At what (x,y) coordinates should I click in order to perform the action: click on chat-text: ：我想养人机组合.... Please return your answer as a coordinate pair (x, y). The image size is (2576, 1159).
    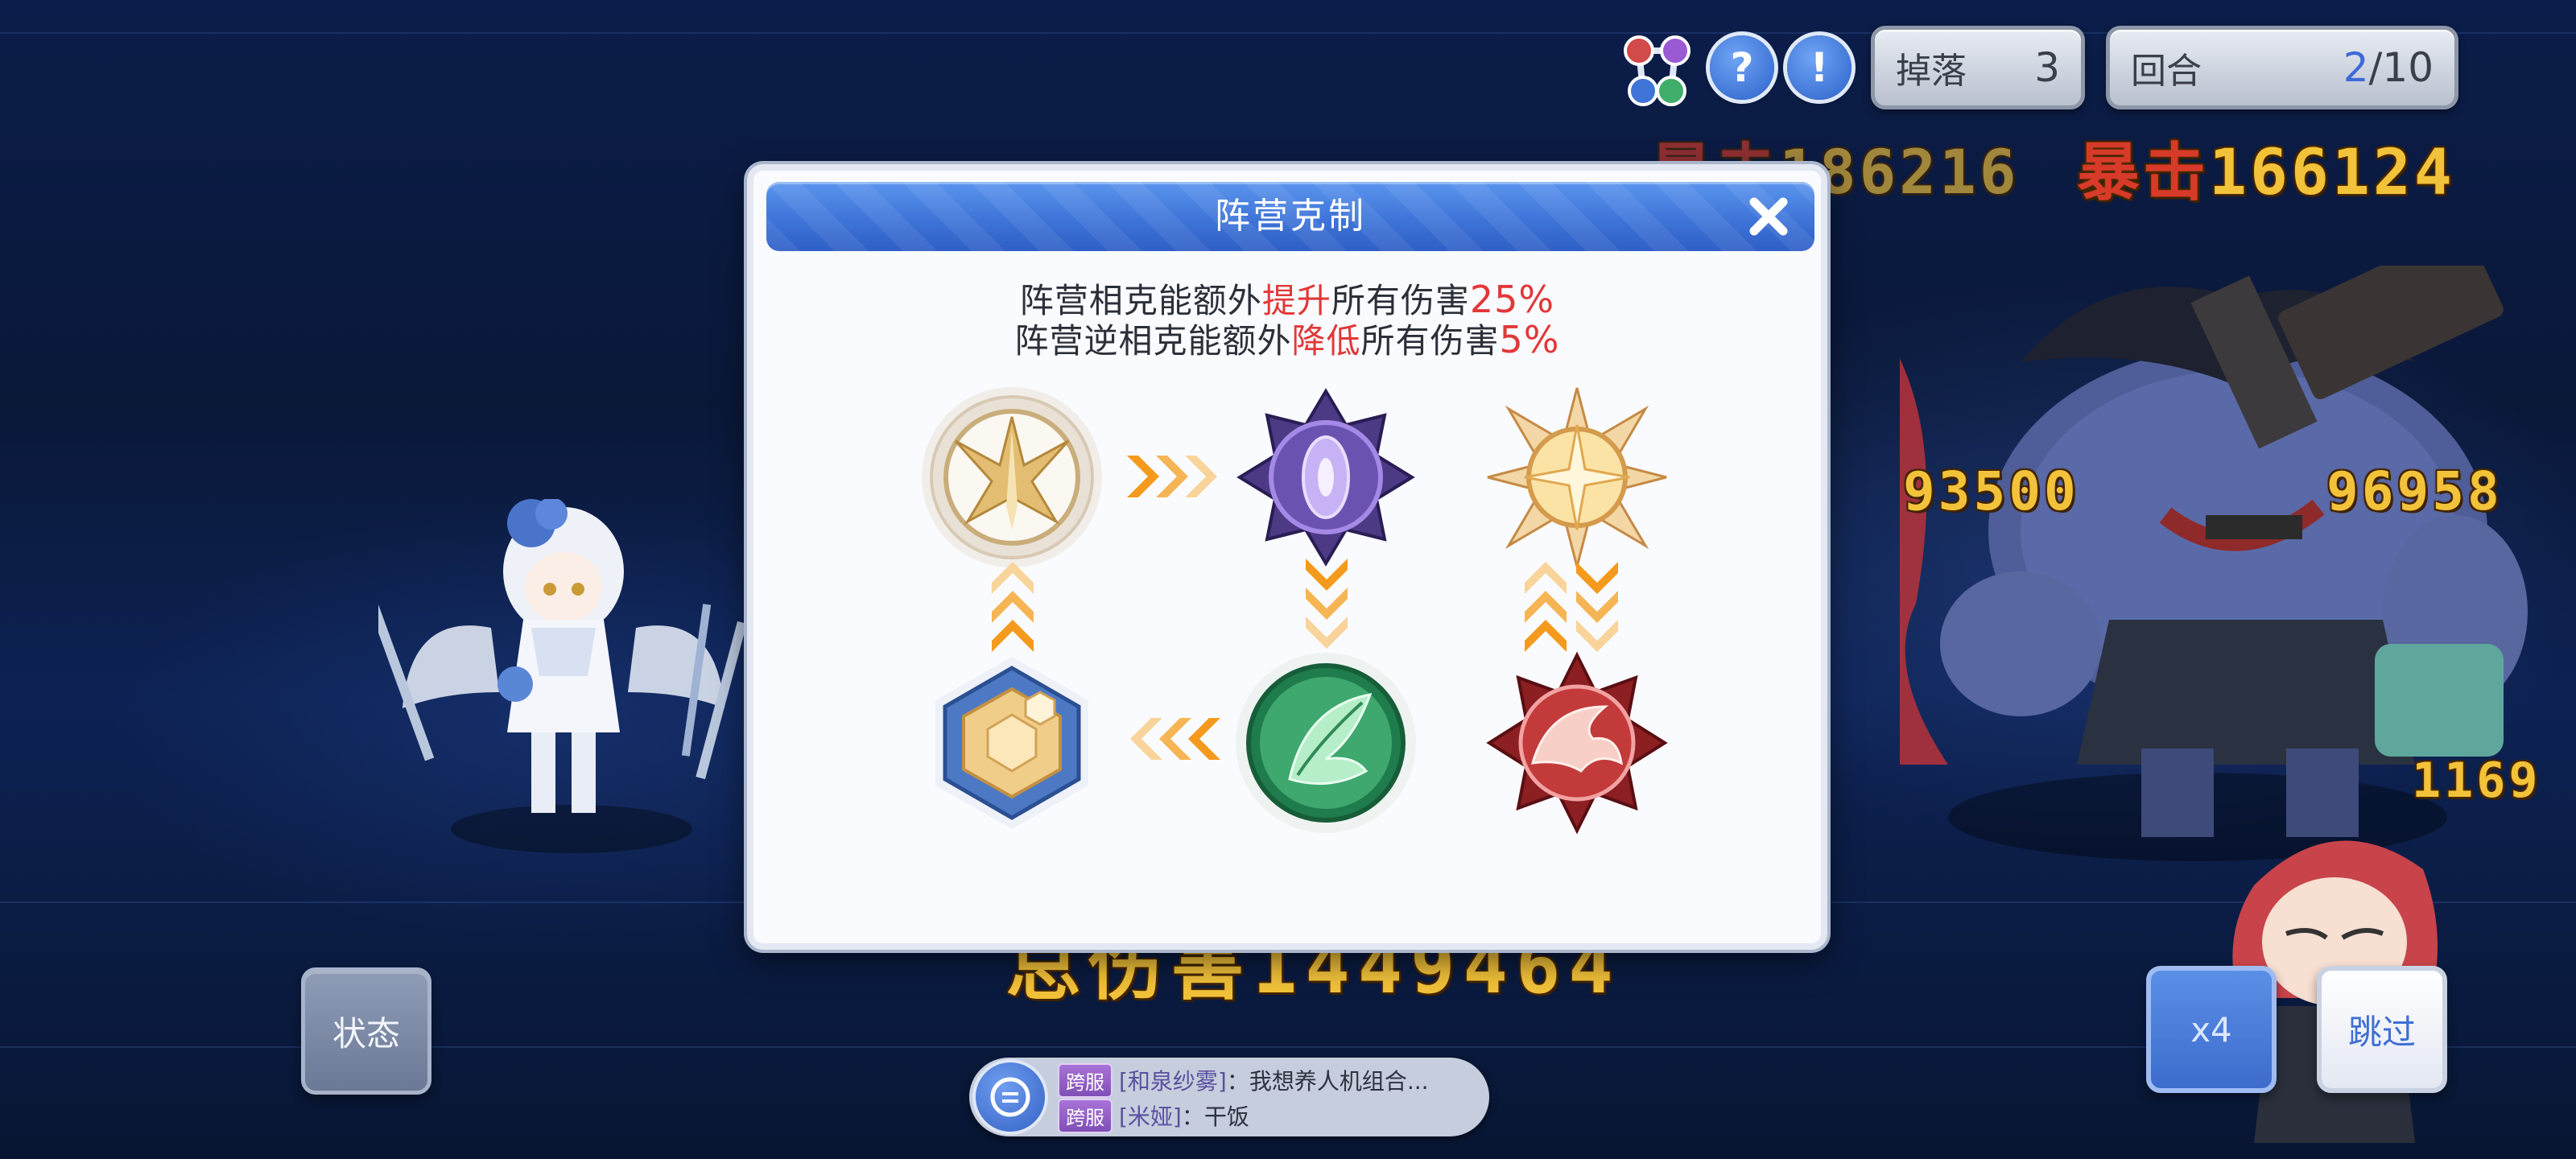
    Looking at the image, I should click on (1327, 1081).